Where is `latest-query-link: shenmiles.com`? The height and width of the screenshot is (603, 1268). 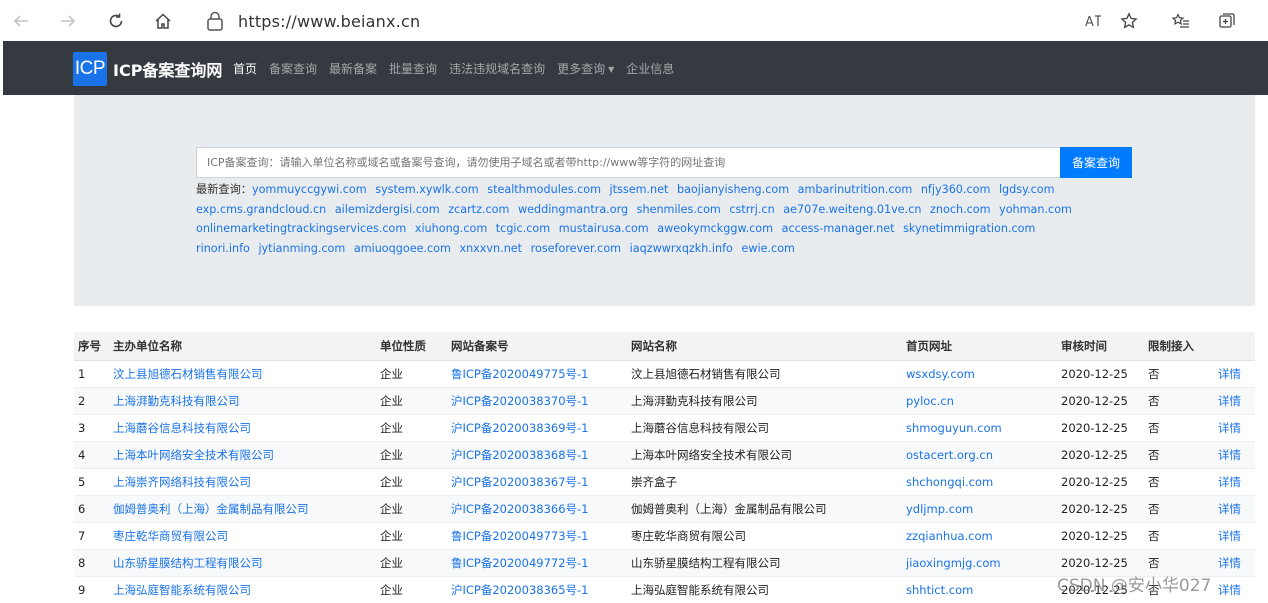
latest-query-link: shenmiles.com is located at coordinates (679, 209).